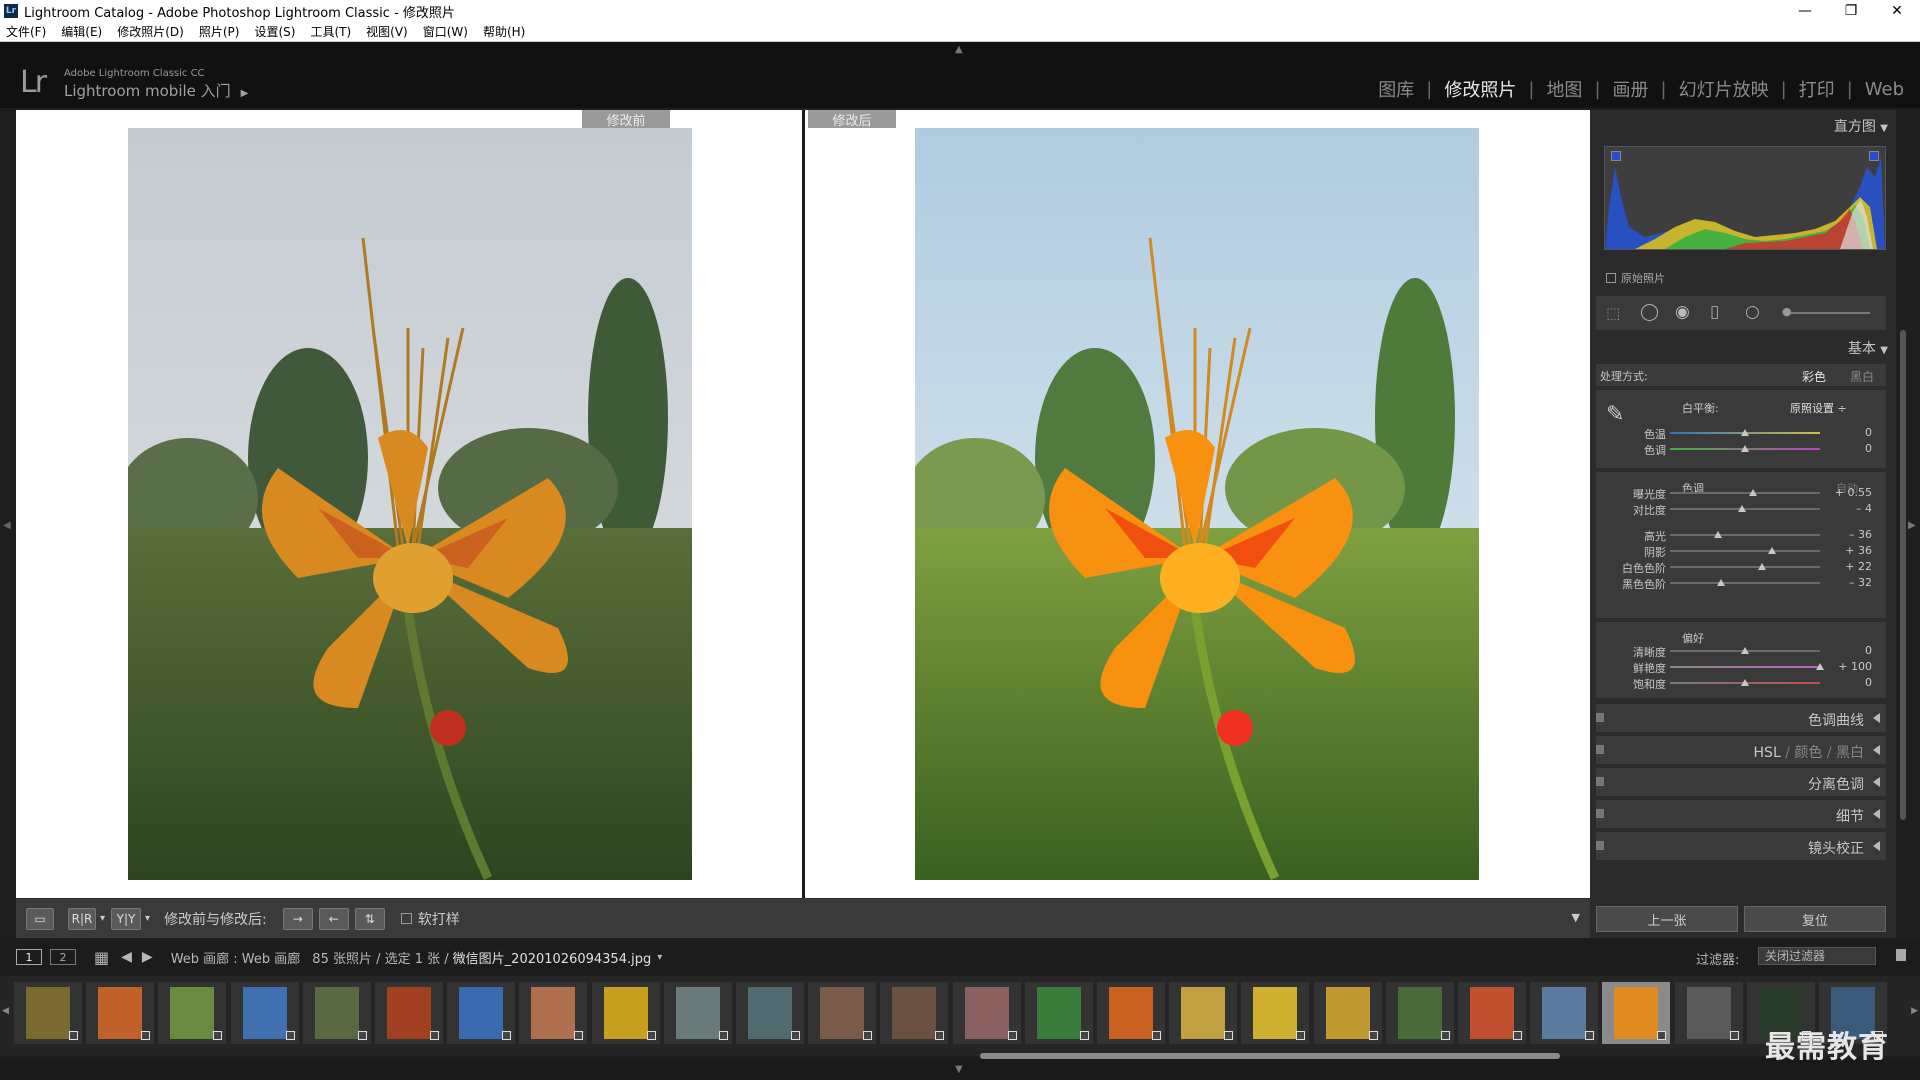  What do you see at coordinates (126, 957) in the screenshot?
I see `back-arrow-icon: ◀` at bounding box center [126, 957].